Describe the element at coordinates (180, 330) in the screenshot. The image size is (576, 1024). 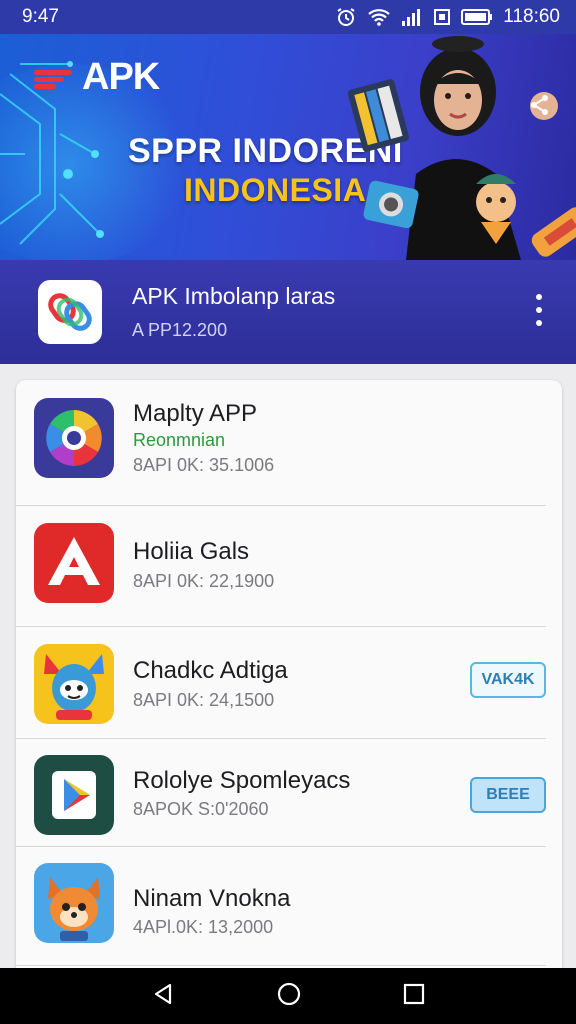
I see `featured-app-subtitle: A PP12.200` at that location.